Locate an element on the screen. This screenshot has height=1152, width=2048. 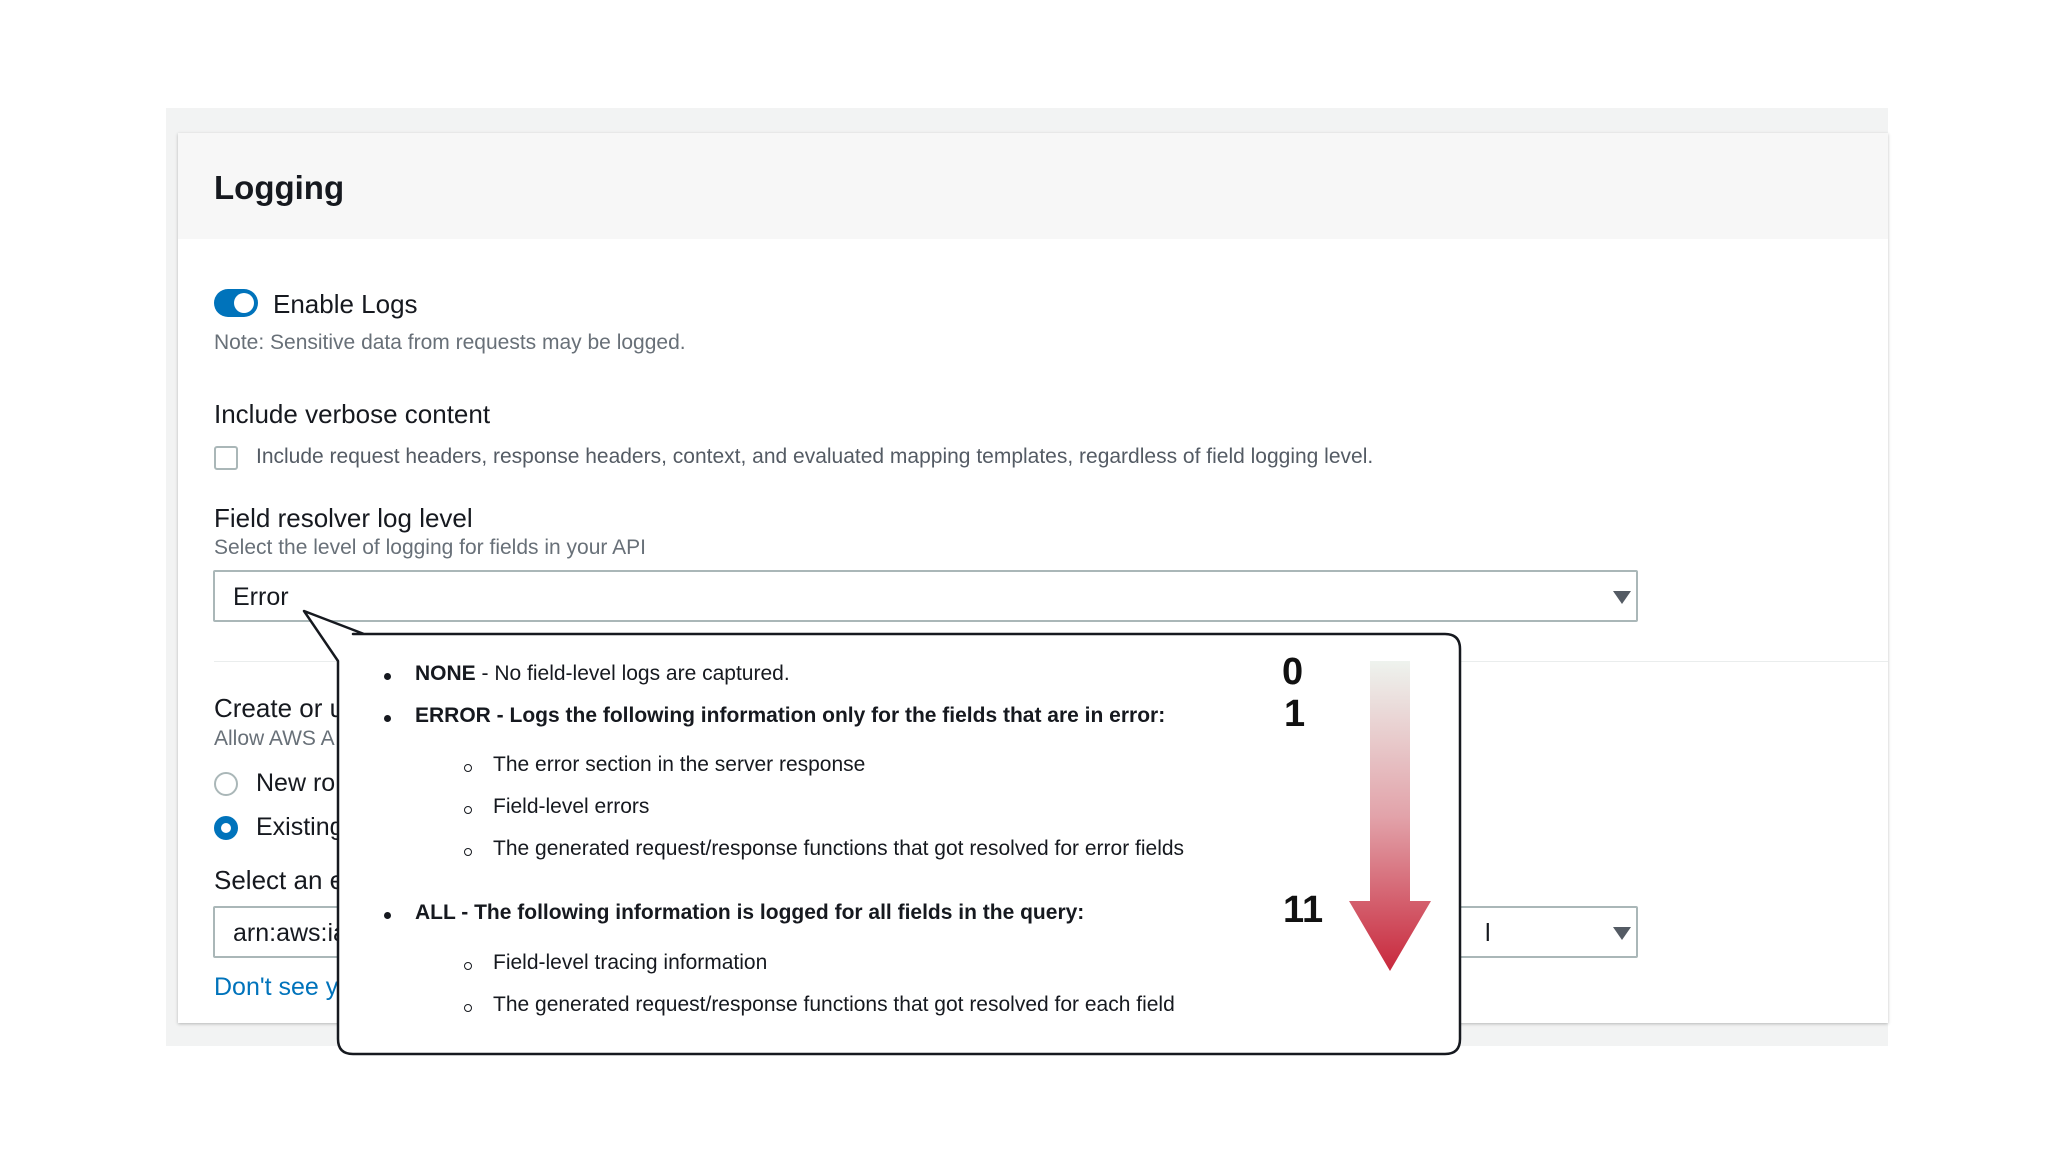
role-arn-value-suffix: l is located at coordinates (1488, 933).